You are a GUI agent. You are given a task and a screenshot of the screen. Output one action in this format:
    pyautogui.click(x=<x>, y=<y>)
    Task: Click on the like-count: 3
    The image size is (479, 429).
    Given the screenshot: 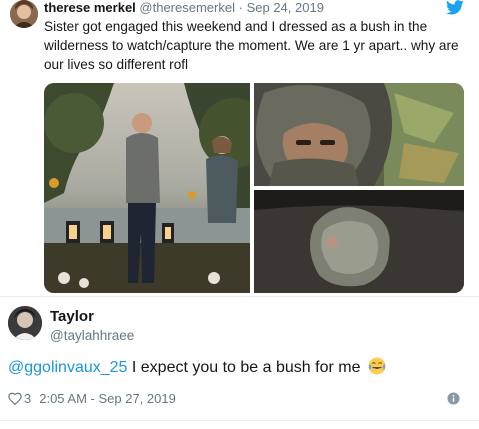 What is the action you would take?
    pyautogui.click(x=27, y=398)
    